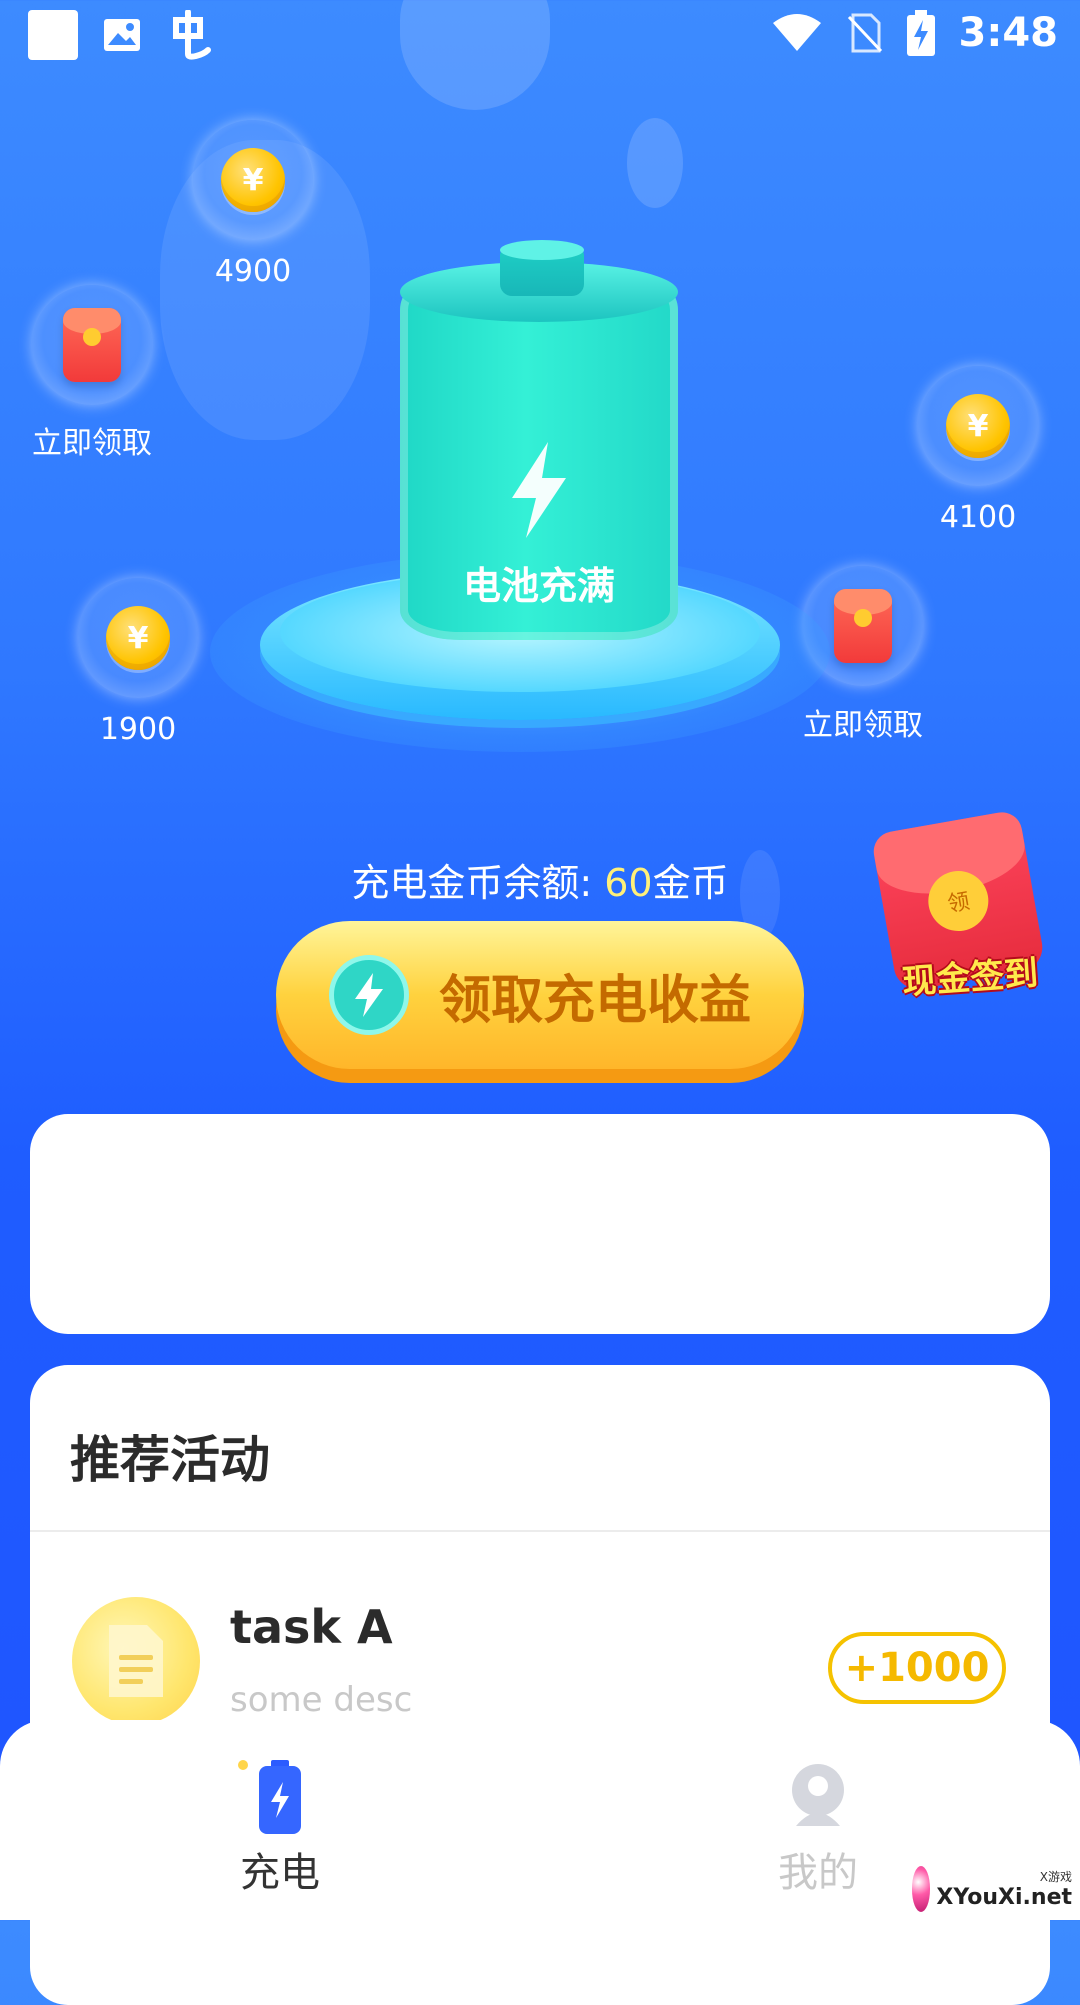  I want to click on nav-item-profile: 我的, so click(818, 1829).